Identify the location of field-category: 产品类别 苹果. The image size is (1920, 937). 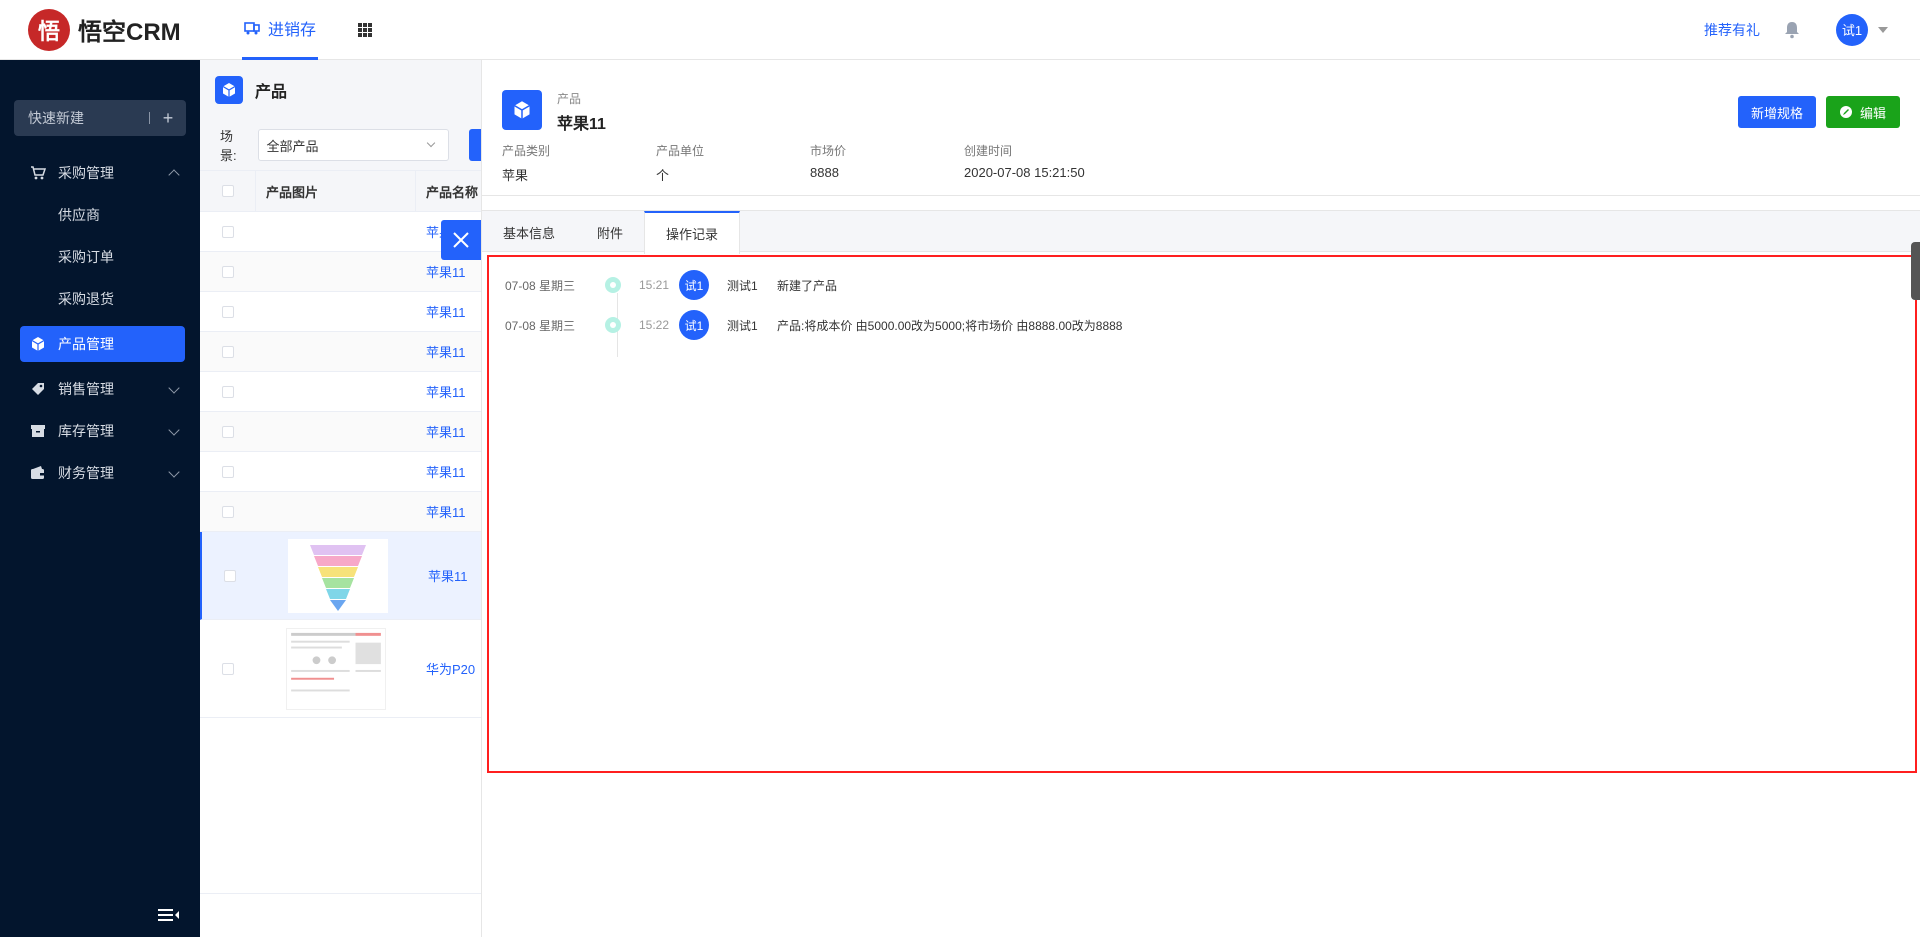
(579, 163).